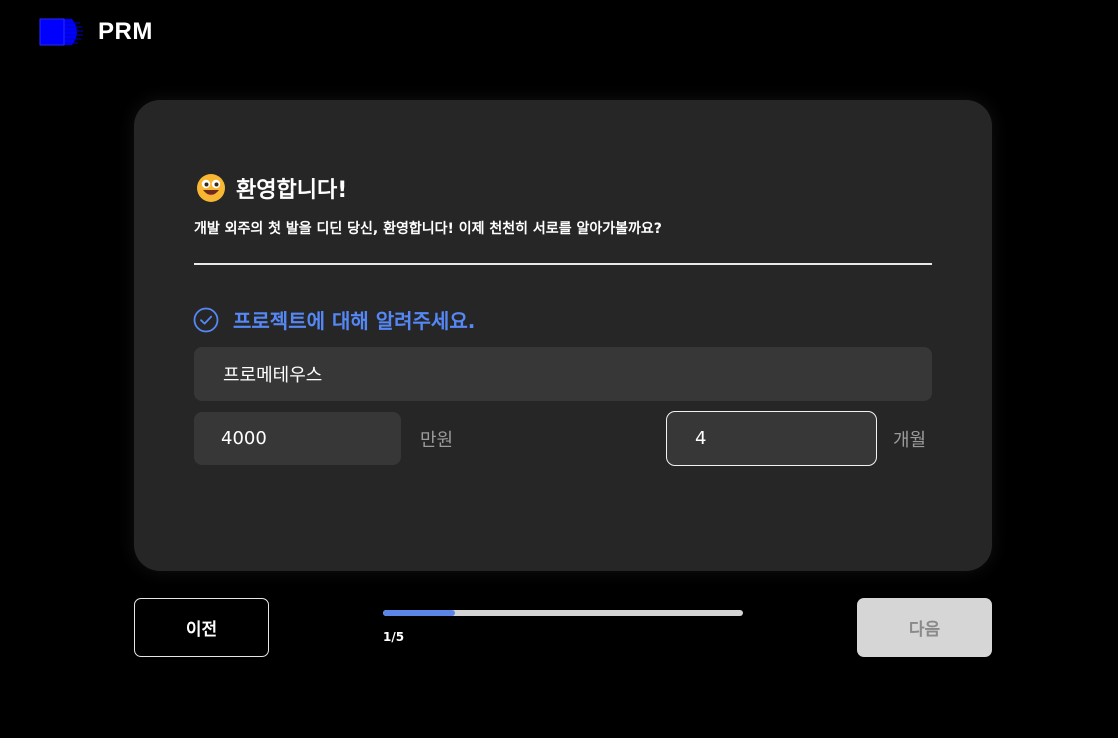 The width and height of the screenshot is (1118, 738). I want to click on budget-unit-label: 만원, so click(437, 440).